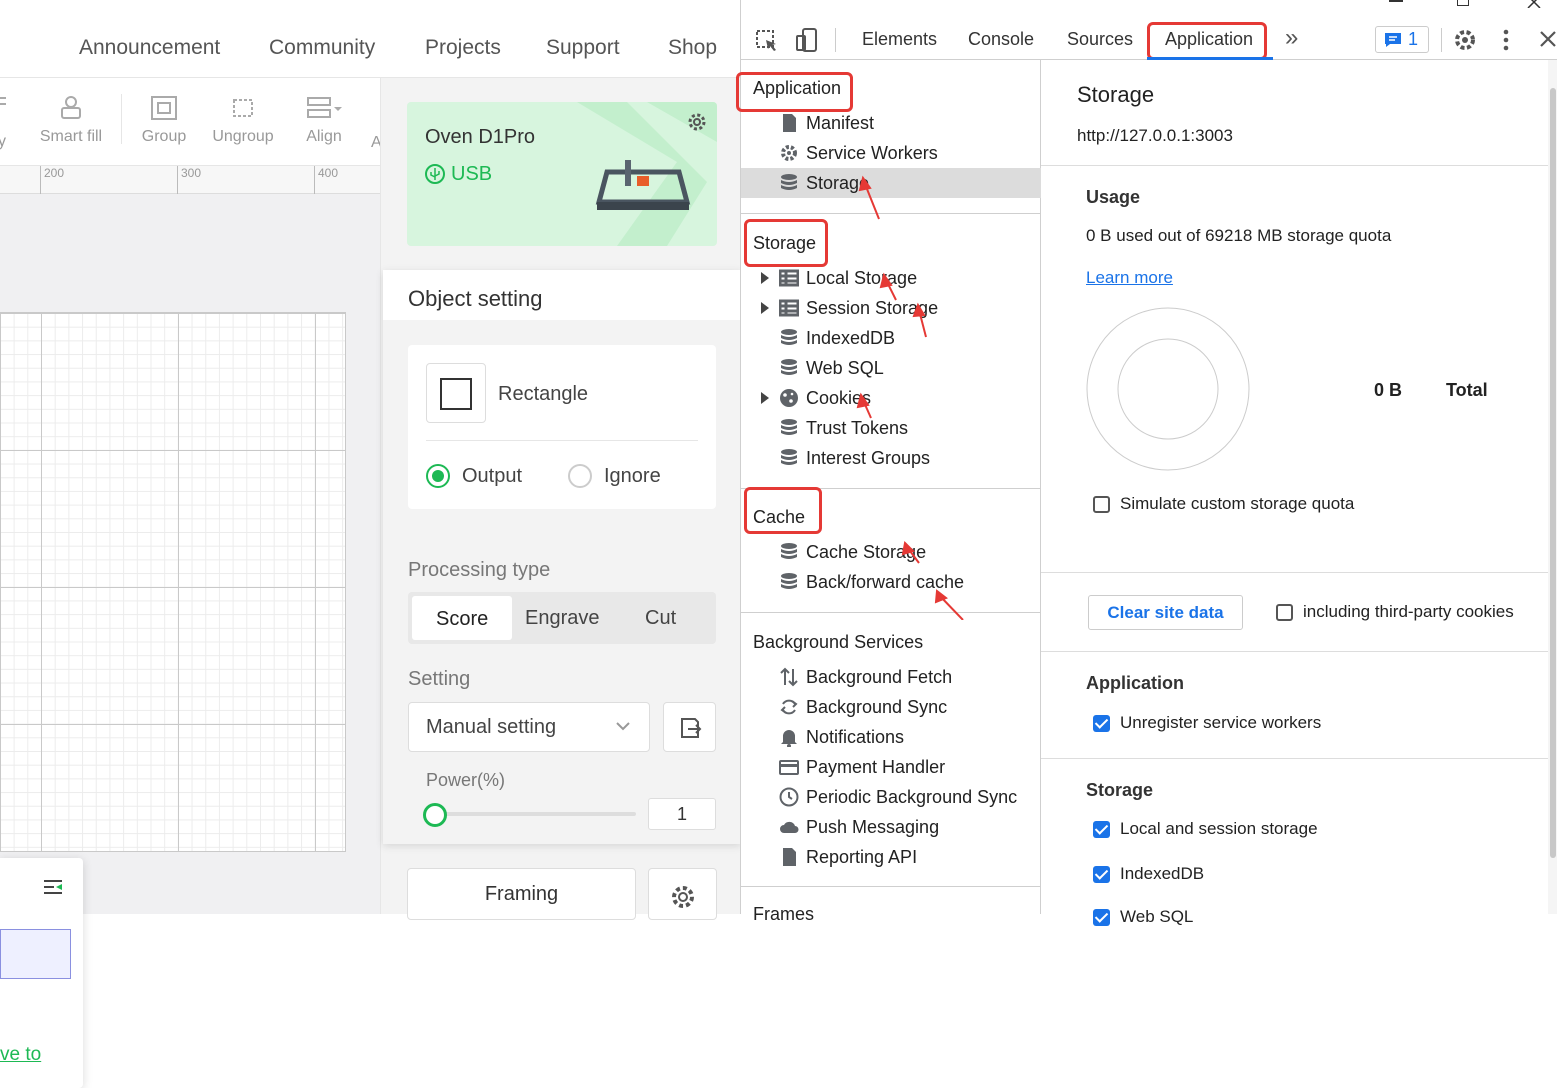 This screenshot has height=1088, width=1557. Describe the element at coordinates (1101, 874) in the screenshot. I see `indexeddb-checkbox` at that location.